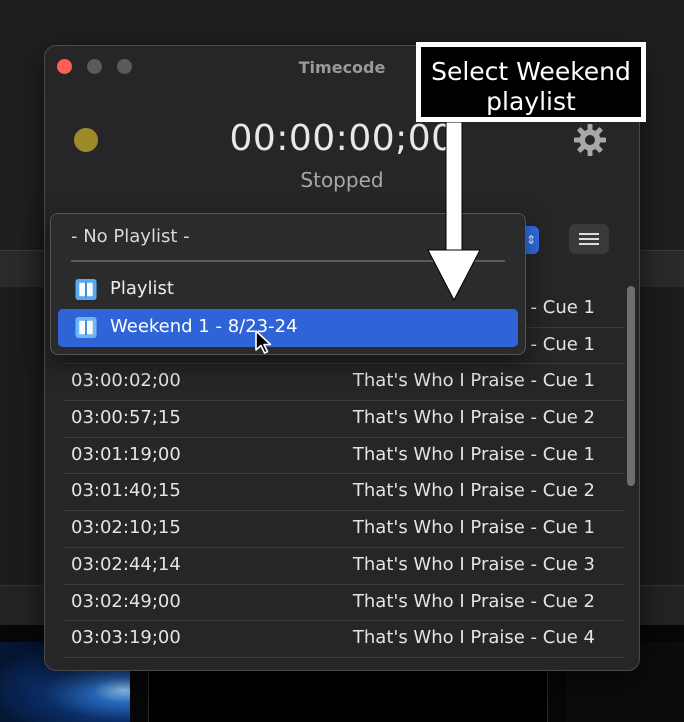 The image size is (684, 722). I want to click on list-view-button, so click(589, 239).